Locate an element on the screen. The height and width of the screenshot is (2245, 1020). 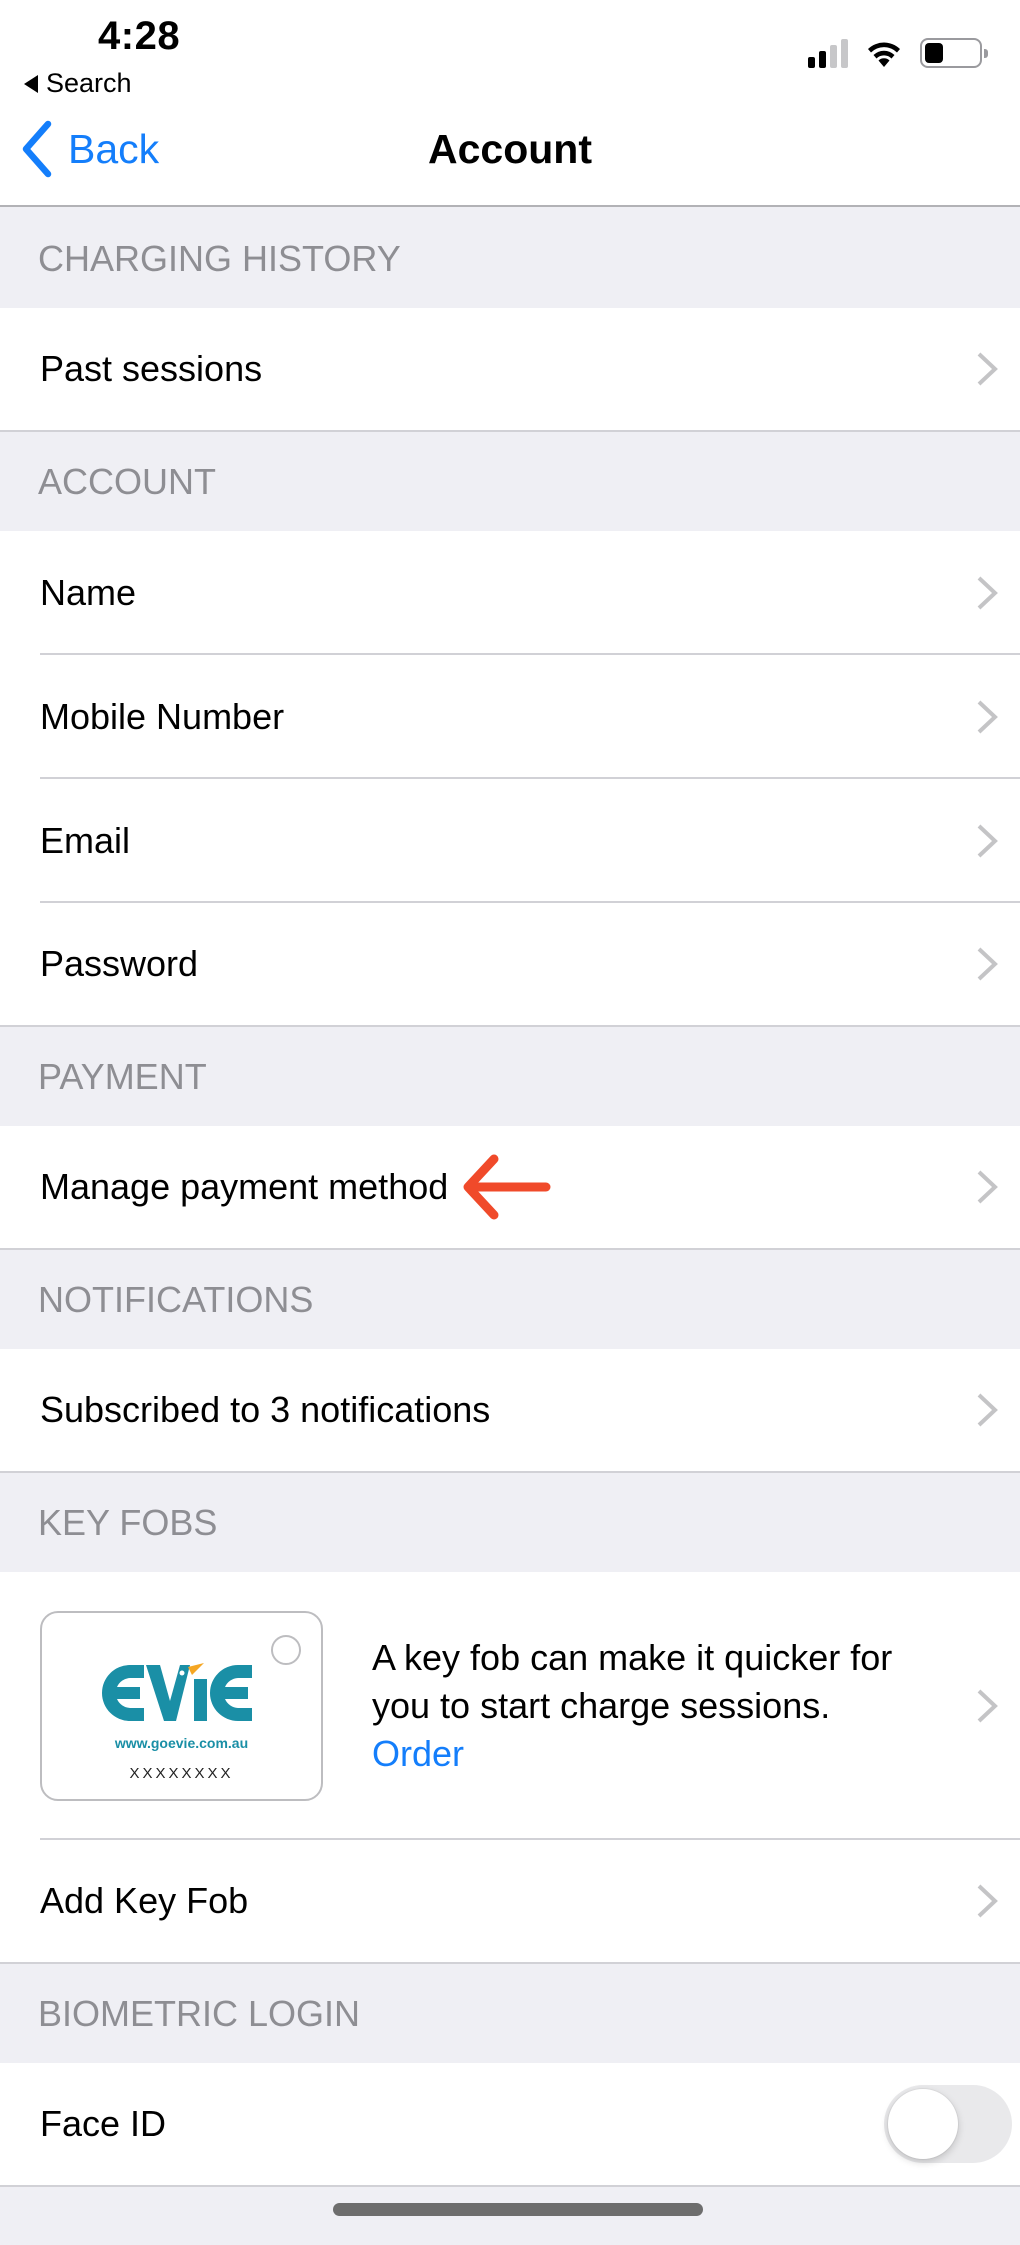
section-header-account: ACCOUNT is located at coordinates (510, 481).